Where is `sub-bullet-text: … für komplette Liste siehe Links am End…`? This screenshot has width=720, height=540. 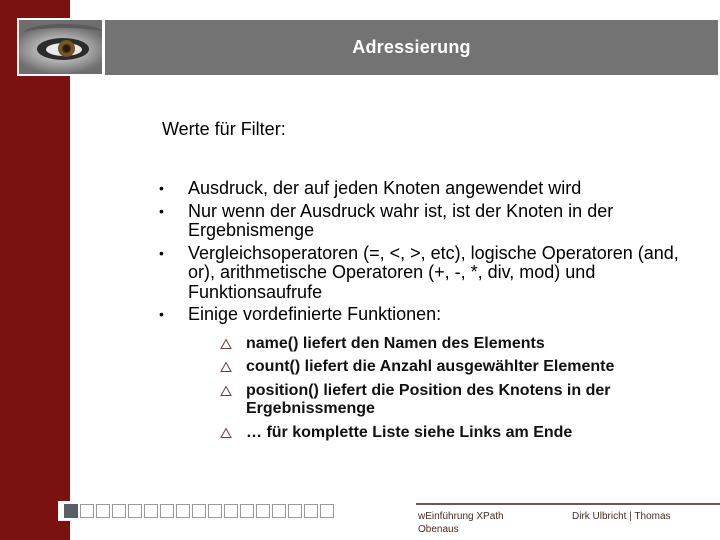
sub-bullet-text: … für komplette Liste siehe Links am End… is located at coordinates (409, 432).